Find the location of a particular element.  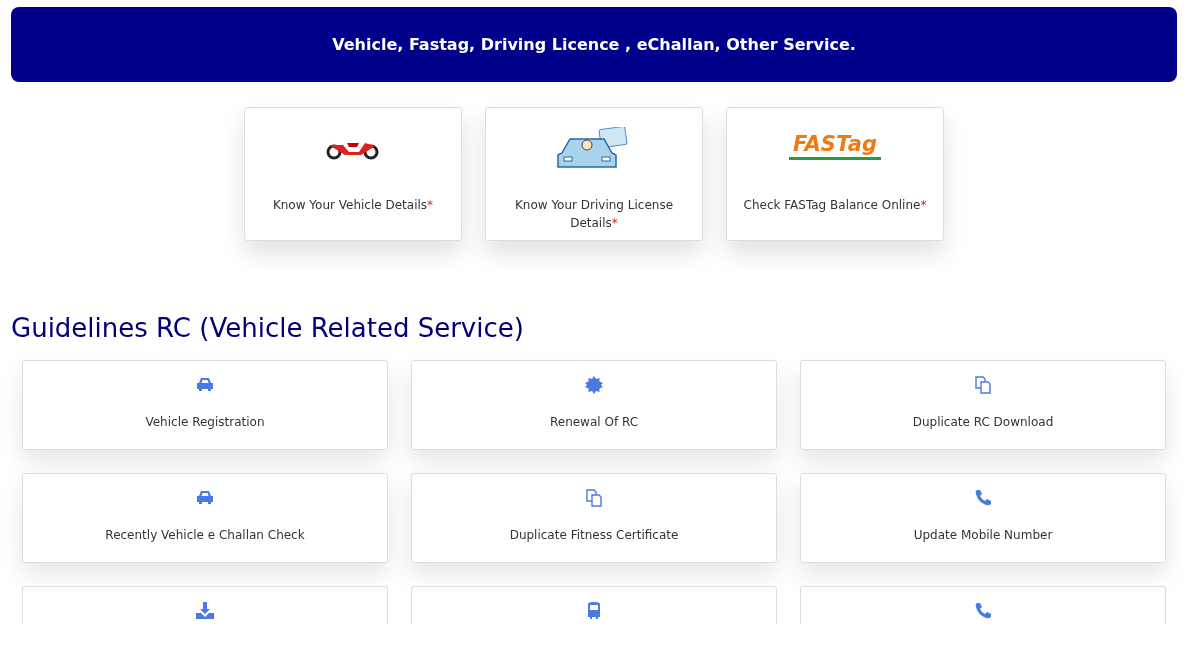

service-card: FASTag Check FASTag Balance Online* is located at coordinates (835, 174).